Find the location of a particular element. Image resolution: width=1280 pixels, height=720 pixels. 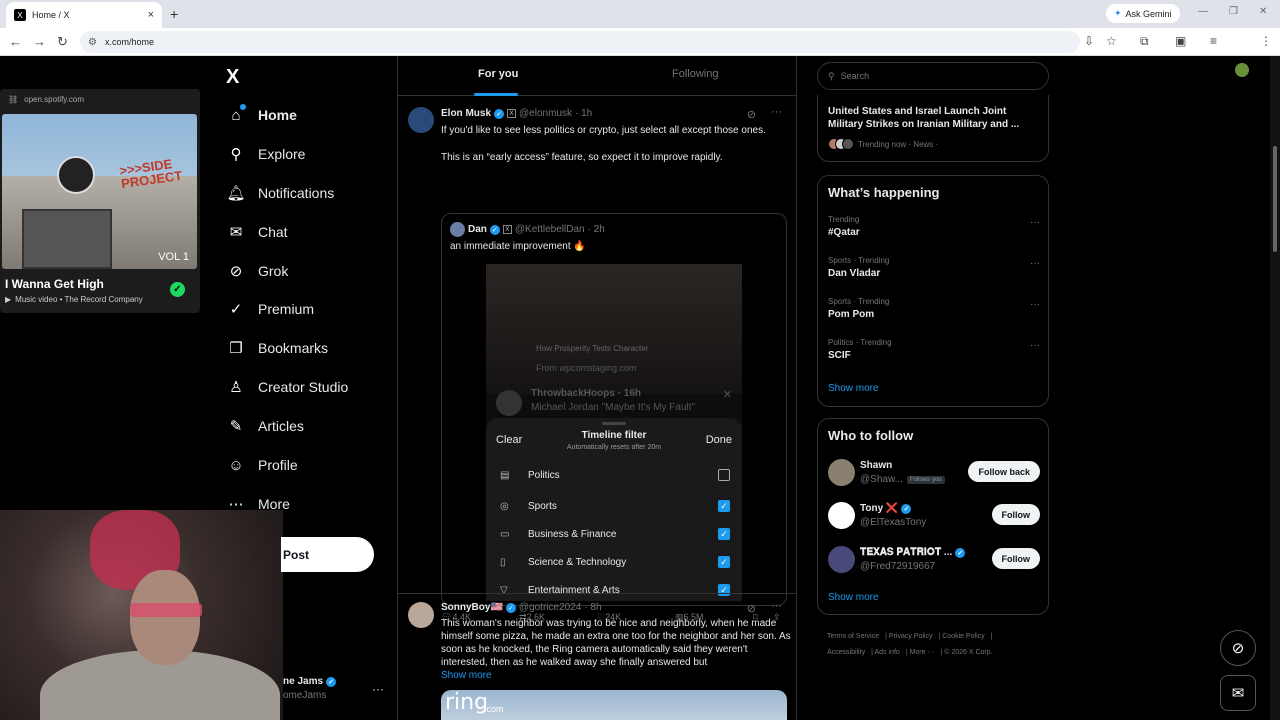

tweet-author-handle: @gotrice2024 is located at coordinates (550, 607).